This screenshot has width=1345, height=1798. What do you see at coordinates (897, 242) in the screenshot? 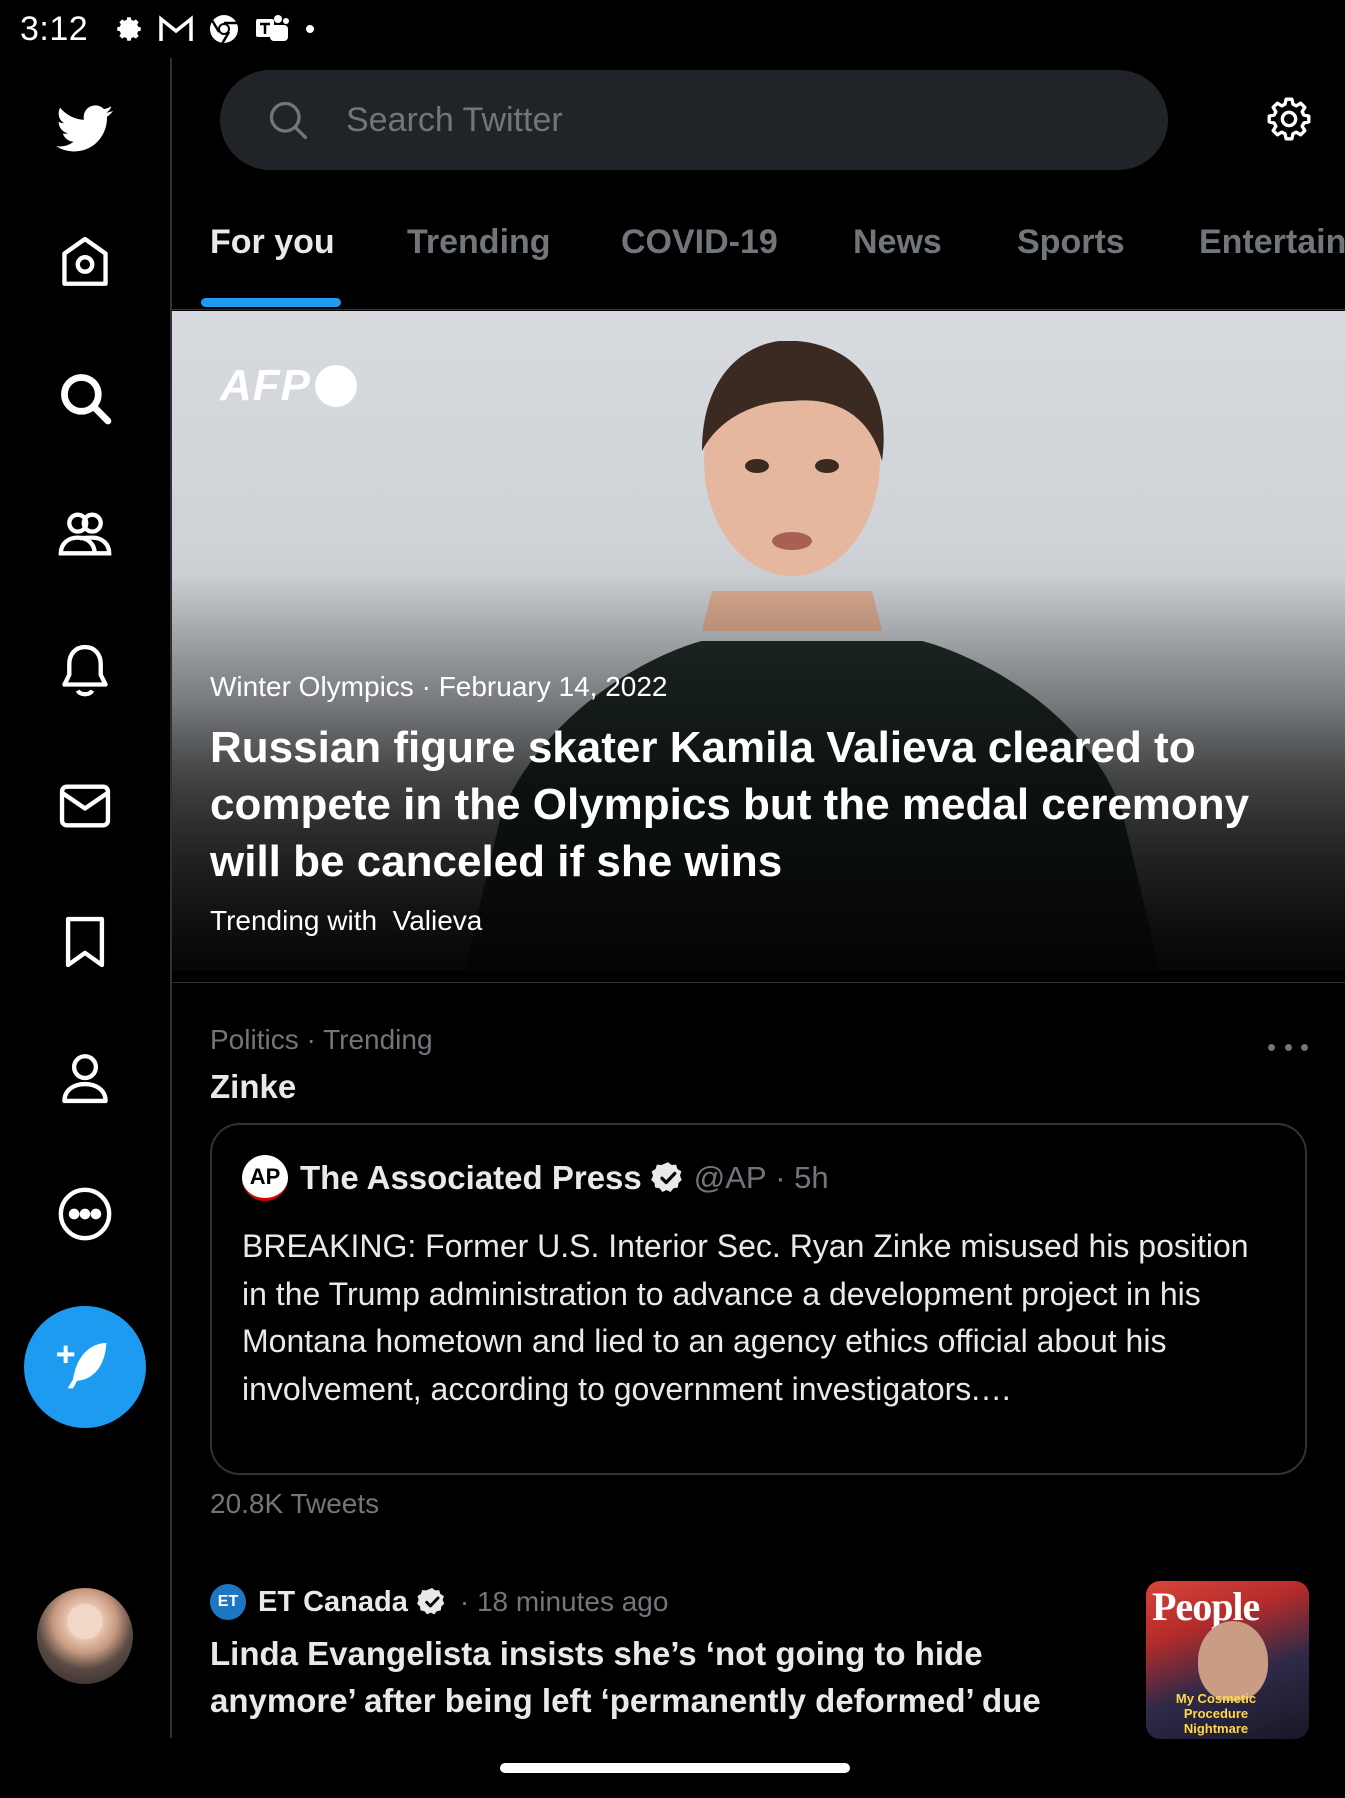
I see `tab-news: News` at bounding box center [897, 242].